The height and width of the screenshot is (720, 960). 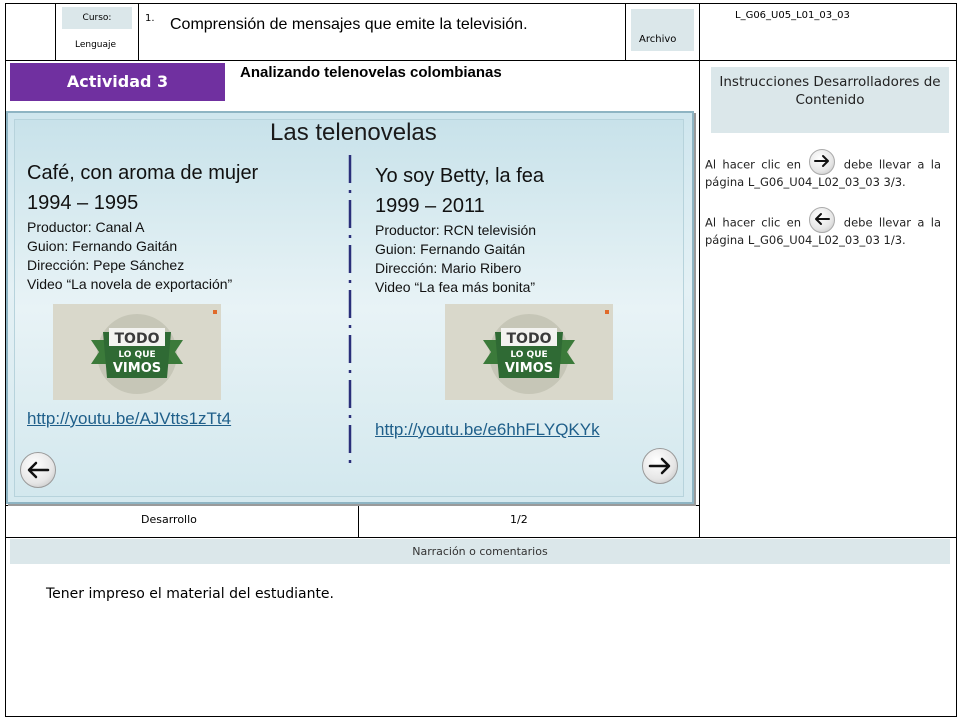 I want to click on left-title: Café, con aroma de mujer, so click(x=143, y=173).